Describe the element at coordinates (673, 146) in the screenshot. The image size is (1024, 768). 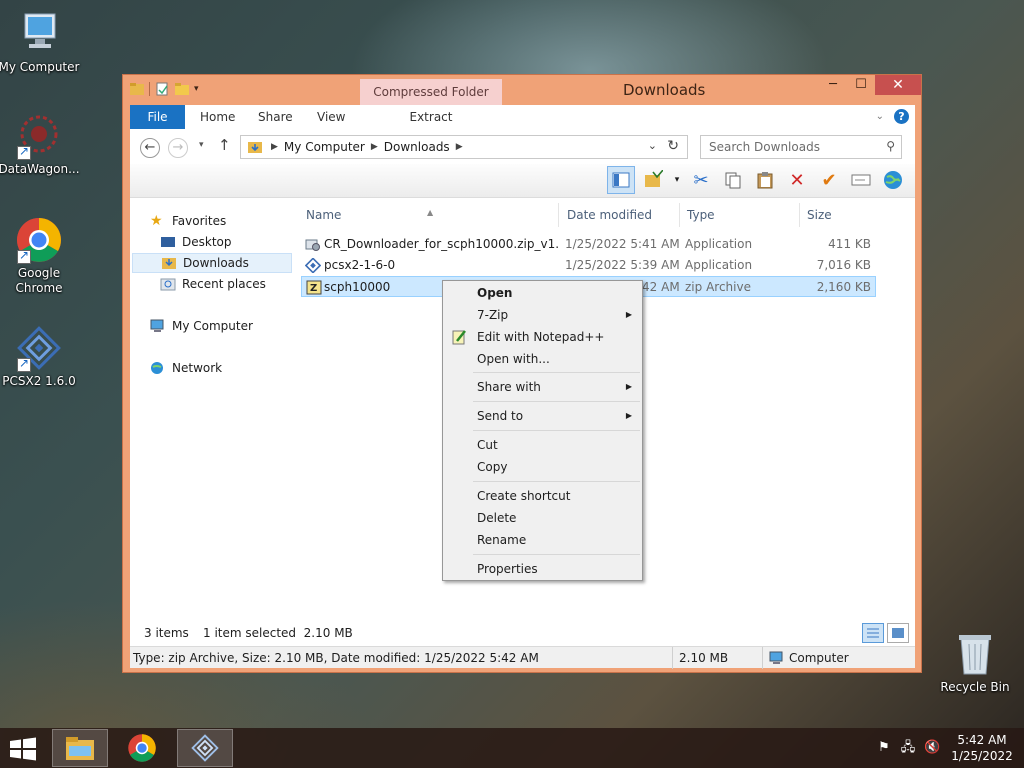
I see `refresh-icon: ↻` at that location.